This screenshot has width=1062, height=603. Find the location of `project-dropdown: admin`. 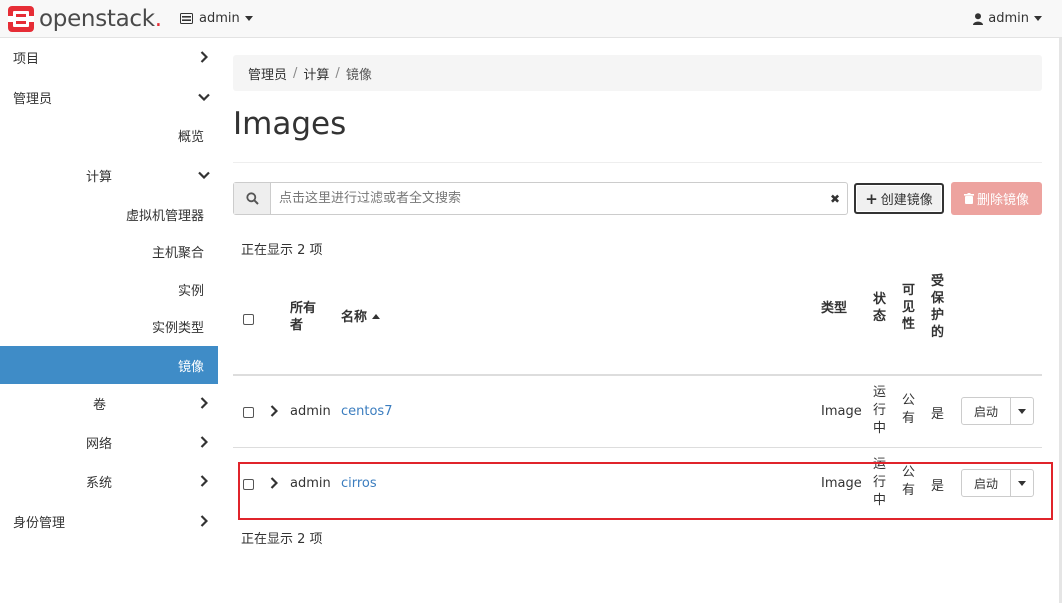

project-dropdown: admin is located at coordinates (216, 18).